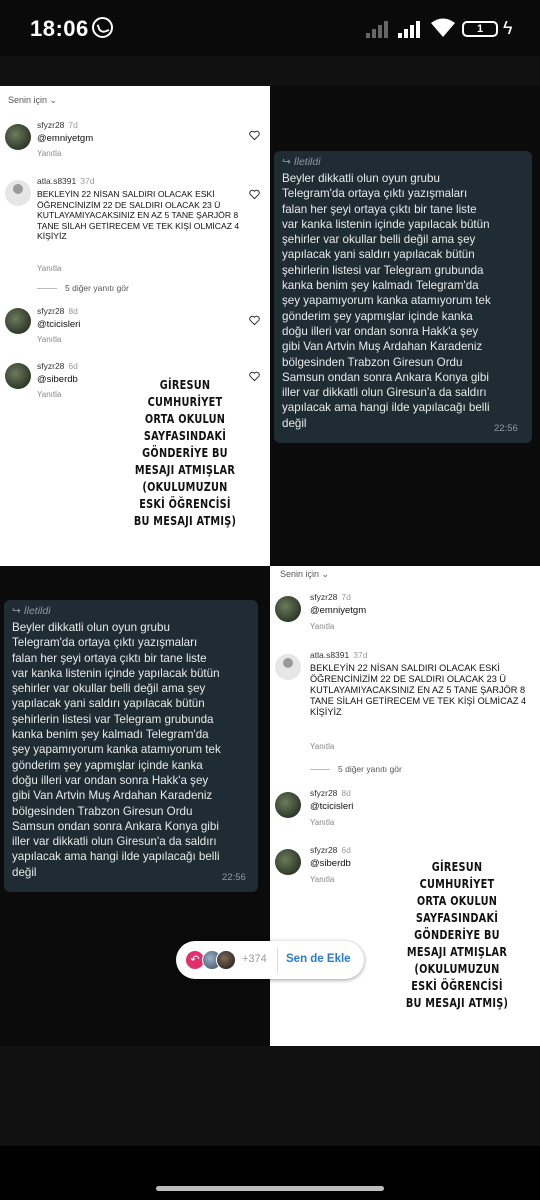 This screenshot has height=1200, width=540. I want to click on battery-icon: 1, so click(480, 29).